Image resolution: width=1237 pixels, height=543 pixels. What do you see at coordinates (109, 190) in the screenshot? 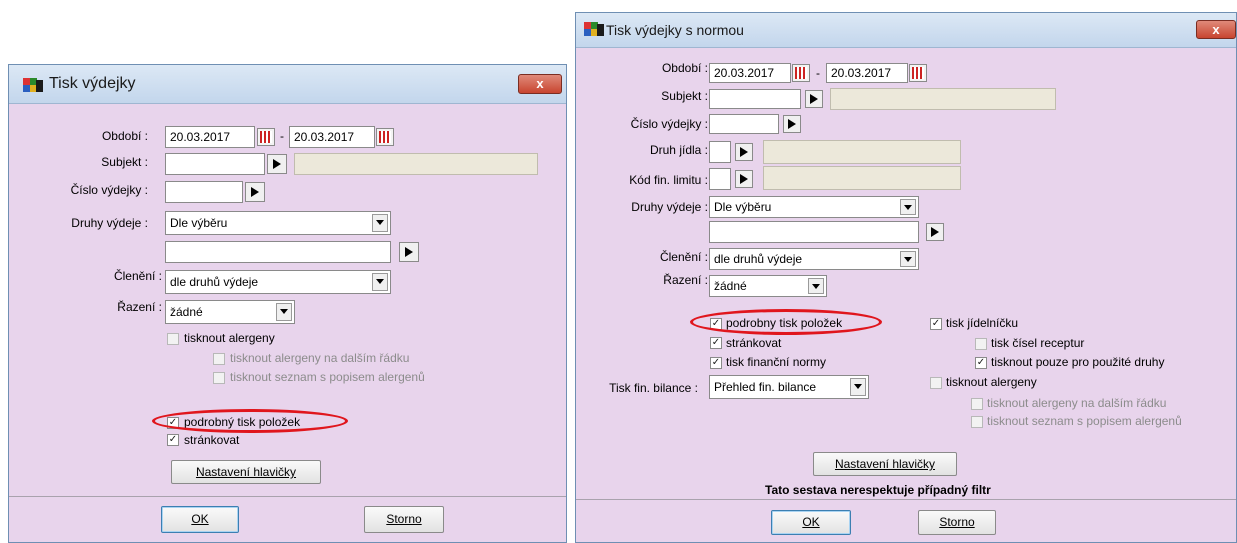
I see `cislo-label: Číslo výdejky :` at bounding box center [109, 190].